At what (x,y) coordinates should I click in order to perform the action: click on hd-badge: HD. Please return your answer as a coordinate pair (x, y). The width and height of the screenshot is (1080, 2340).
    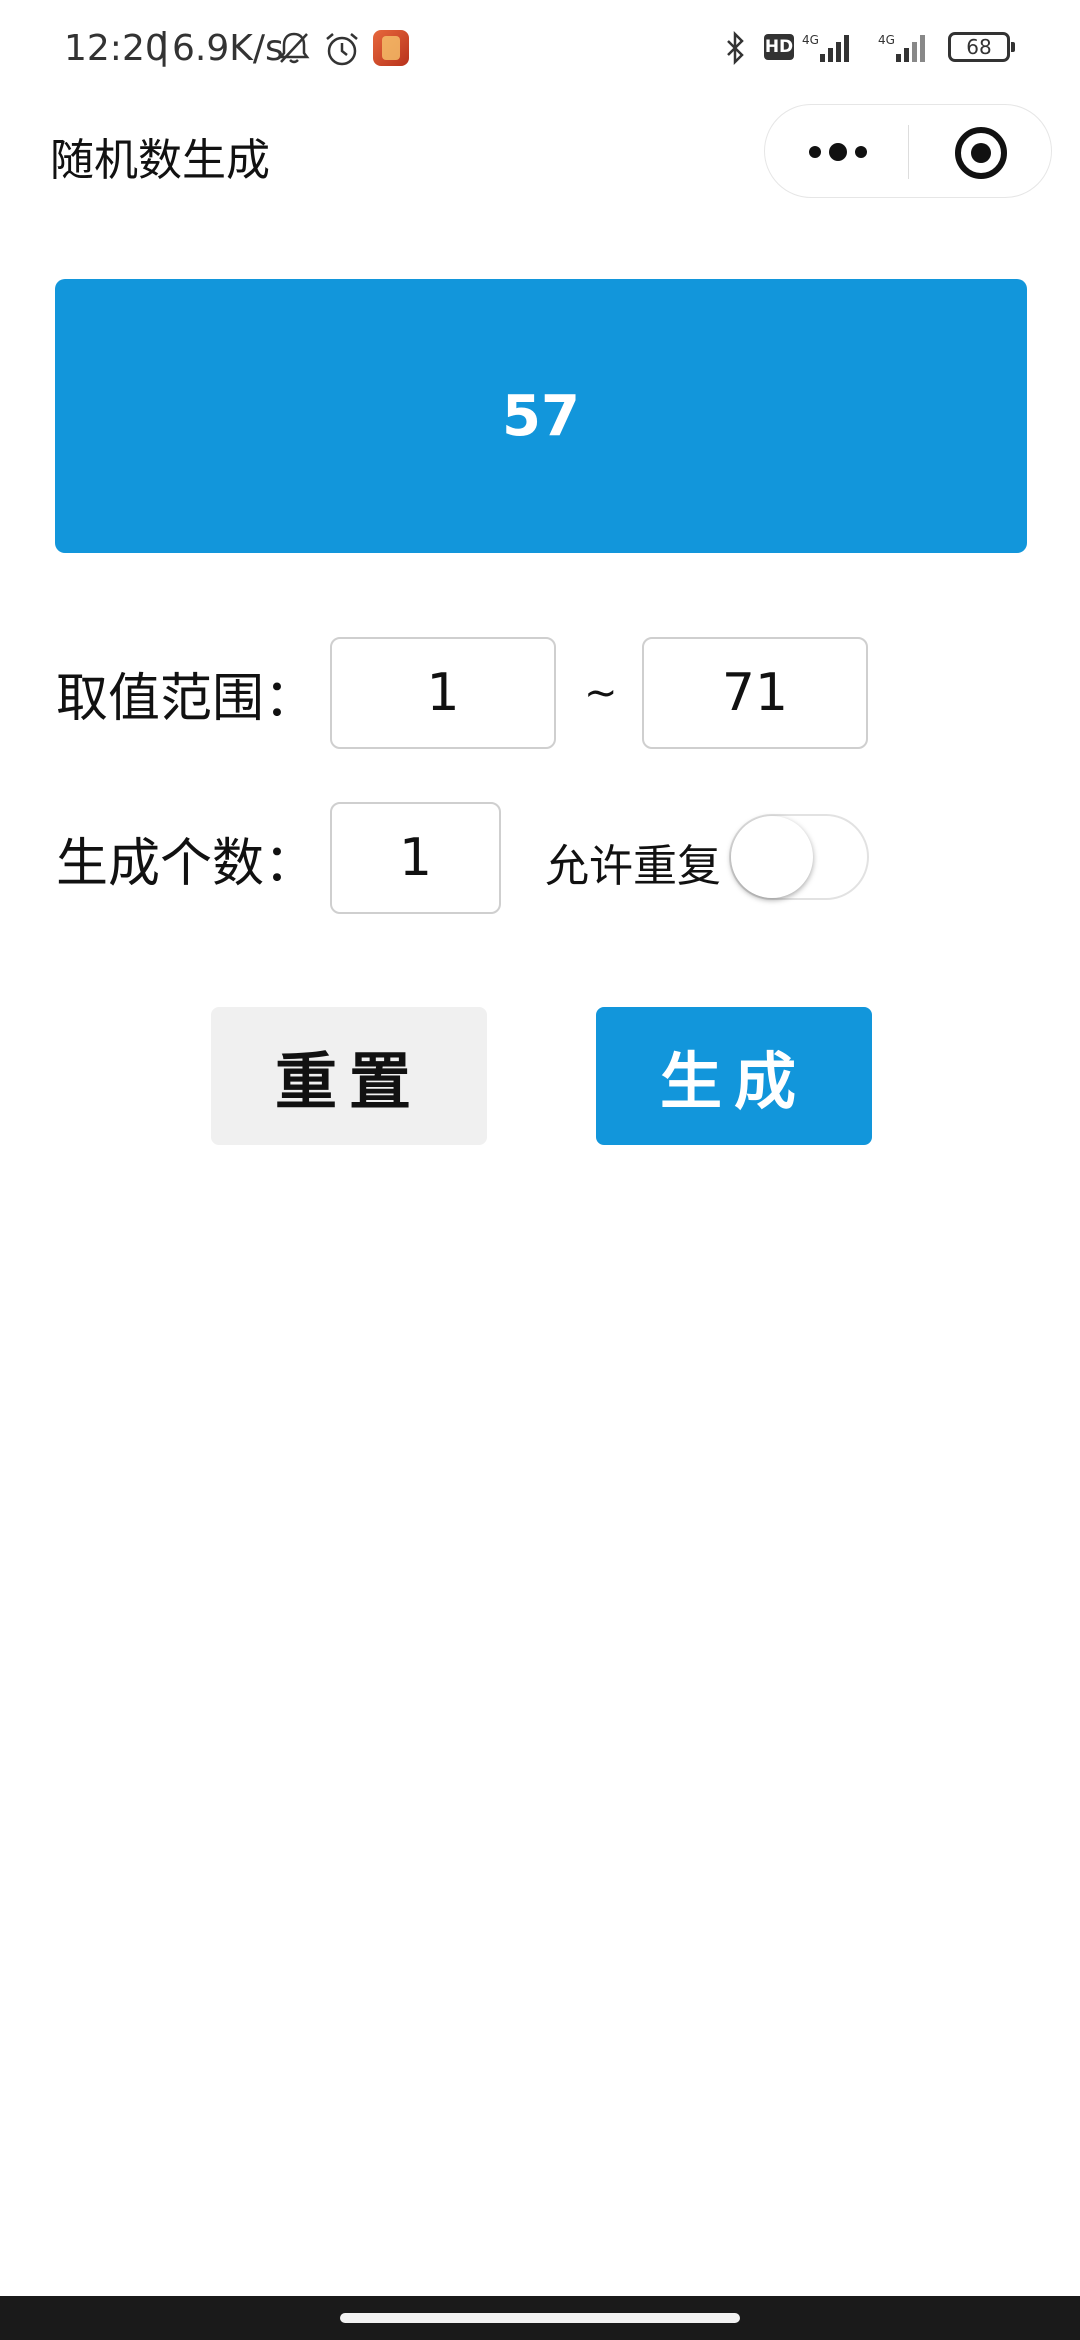
    Looking at the image, I should click on (779, 47).